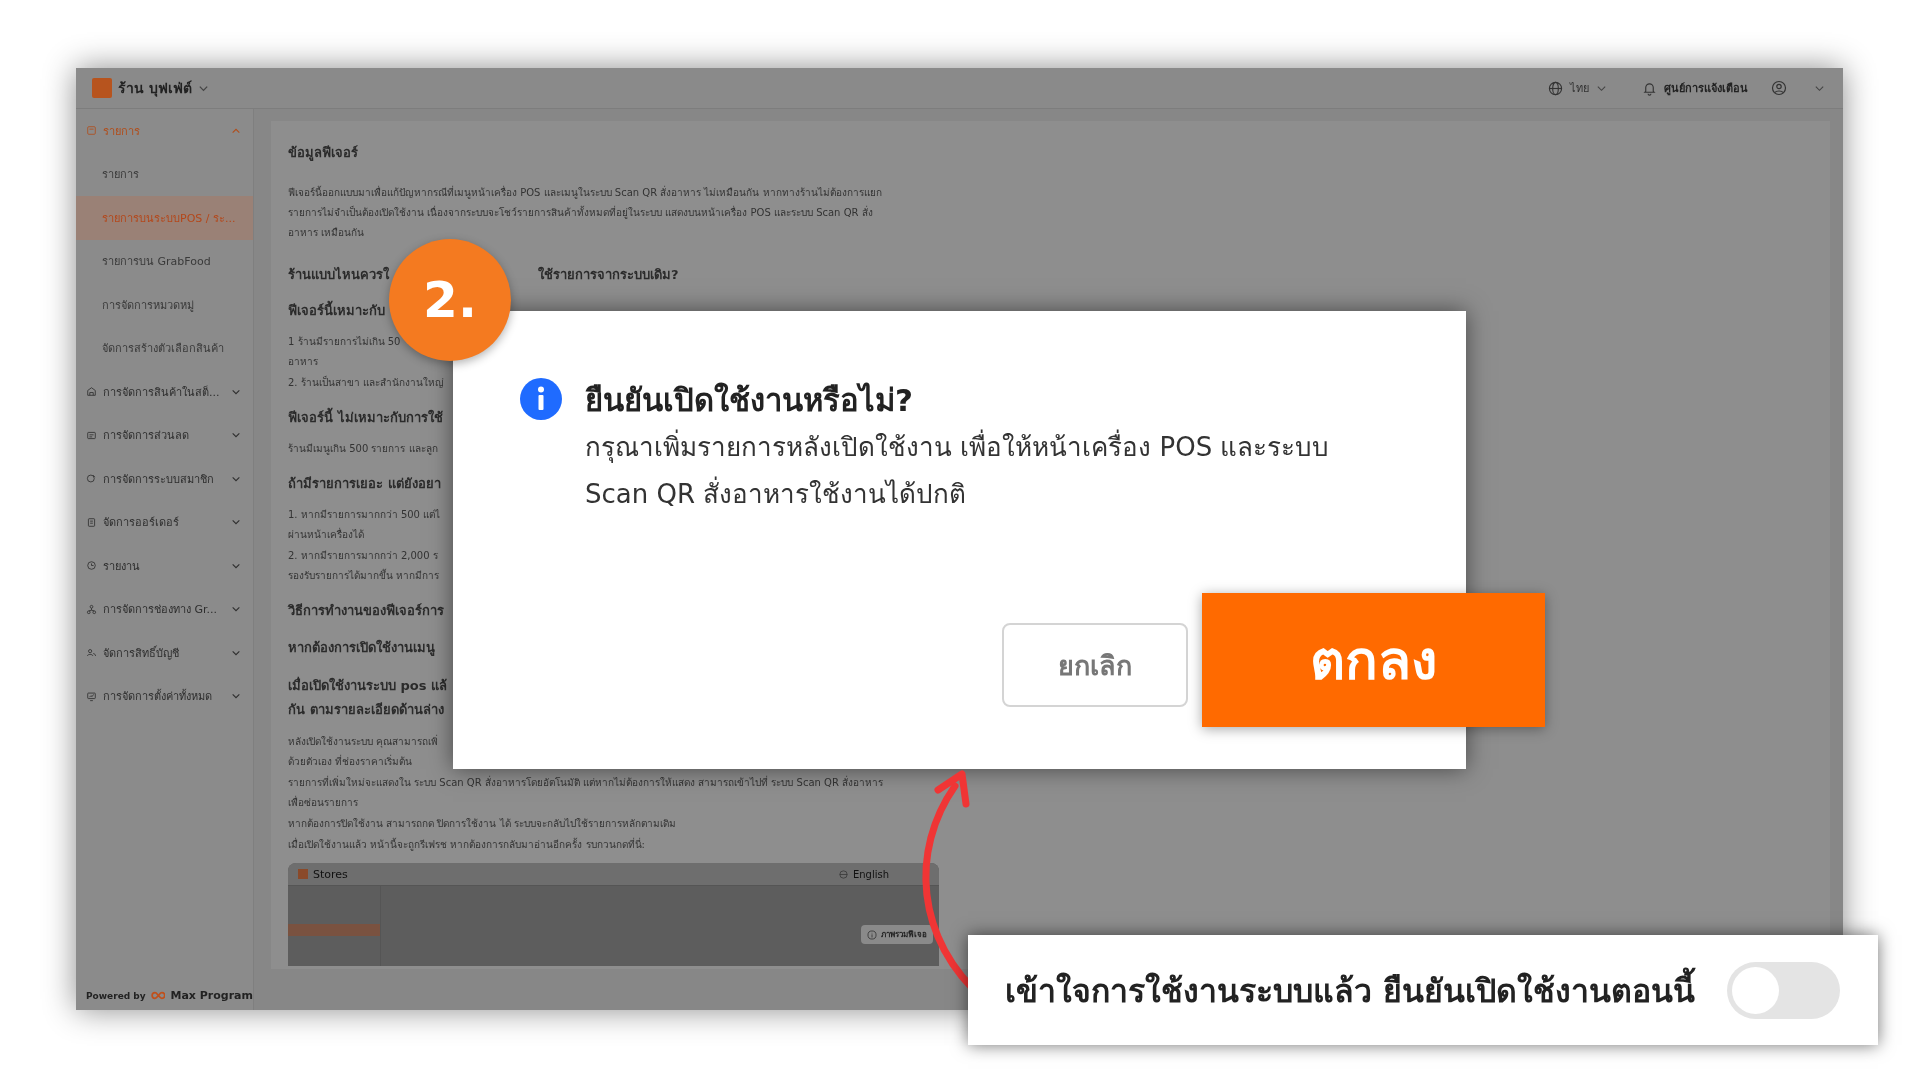 The width and height of the screenshot is (1920, 1080). What do you see at coordinates (482, 824) in the screenshot?
I see `text-line: หากต้องการปิดใช้งาน สามารถกด ปิดการใช้งาน ได้ ระบบจะกลับไปใช้รายการหลักตามเดิม` at bounding box center [482, 824].